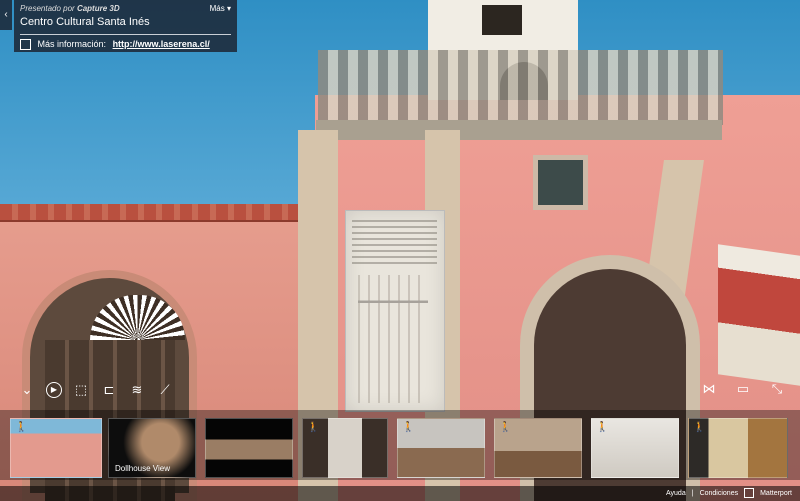 This screenshot has height=501, width=800. What do you see at coordinates (150, 213) in the screenshot?
I see `roof-tiles` at bounding box center [150, 213].